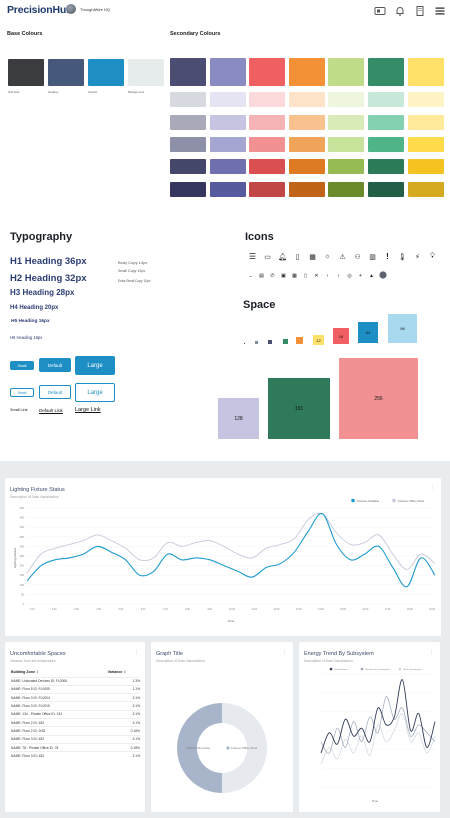  What do you see at coordinates (15, 557) in the screenshot?
I see `y-axis-label: Lighting Fixtures` at bounding box center [15, 557].